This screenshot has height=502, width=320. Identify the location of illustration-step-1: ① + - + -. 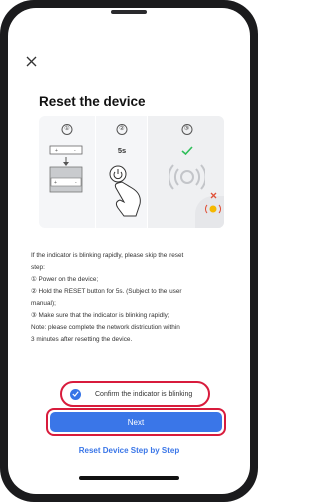
(67, 172).